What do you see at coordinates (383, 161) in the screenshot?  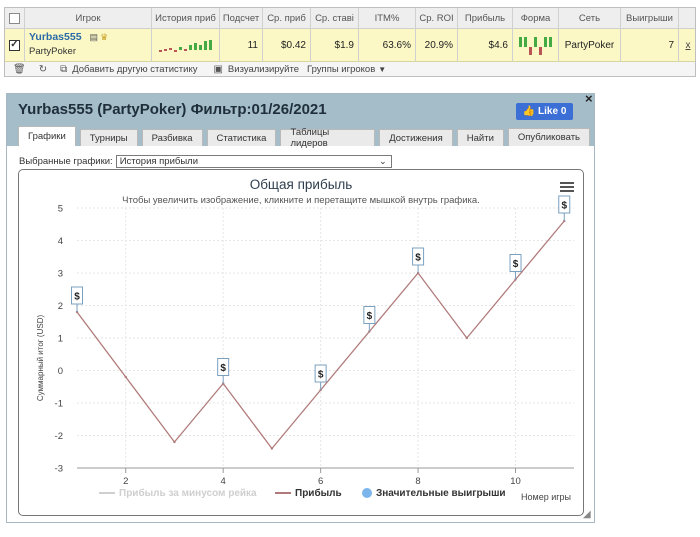 I see `chevron-down-icon: ⌄` at bounding box center [383, 161].